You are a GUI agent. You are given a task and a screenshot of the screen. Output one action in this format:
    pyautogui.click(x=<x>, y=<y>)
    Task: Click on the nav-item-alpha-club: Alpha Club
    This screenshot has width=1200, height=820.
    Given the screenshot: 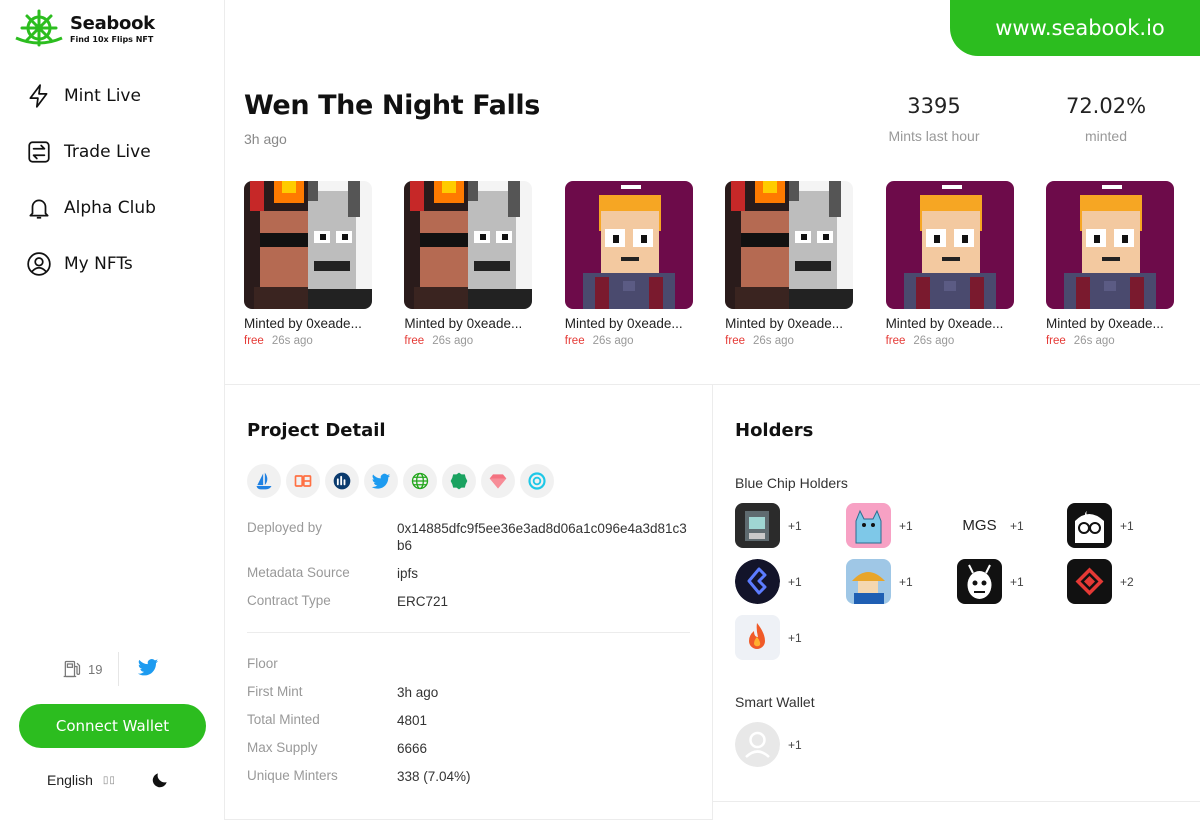 What is the action you would take?
    pyautogui.click(x=91, y=208)
    